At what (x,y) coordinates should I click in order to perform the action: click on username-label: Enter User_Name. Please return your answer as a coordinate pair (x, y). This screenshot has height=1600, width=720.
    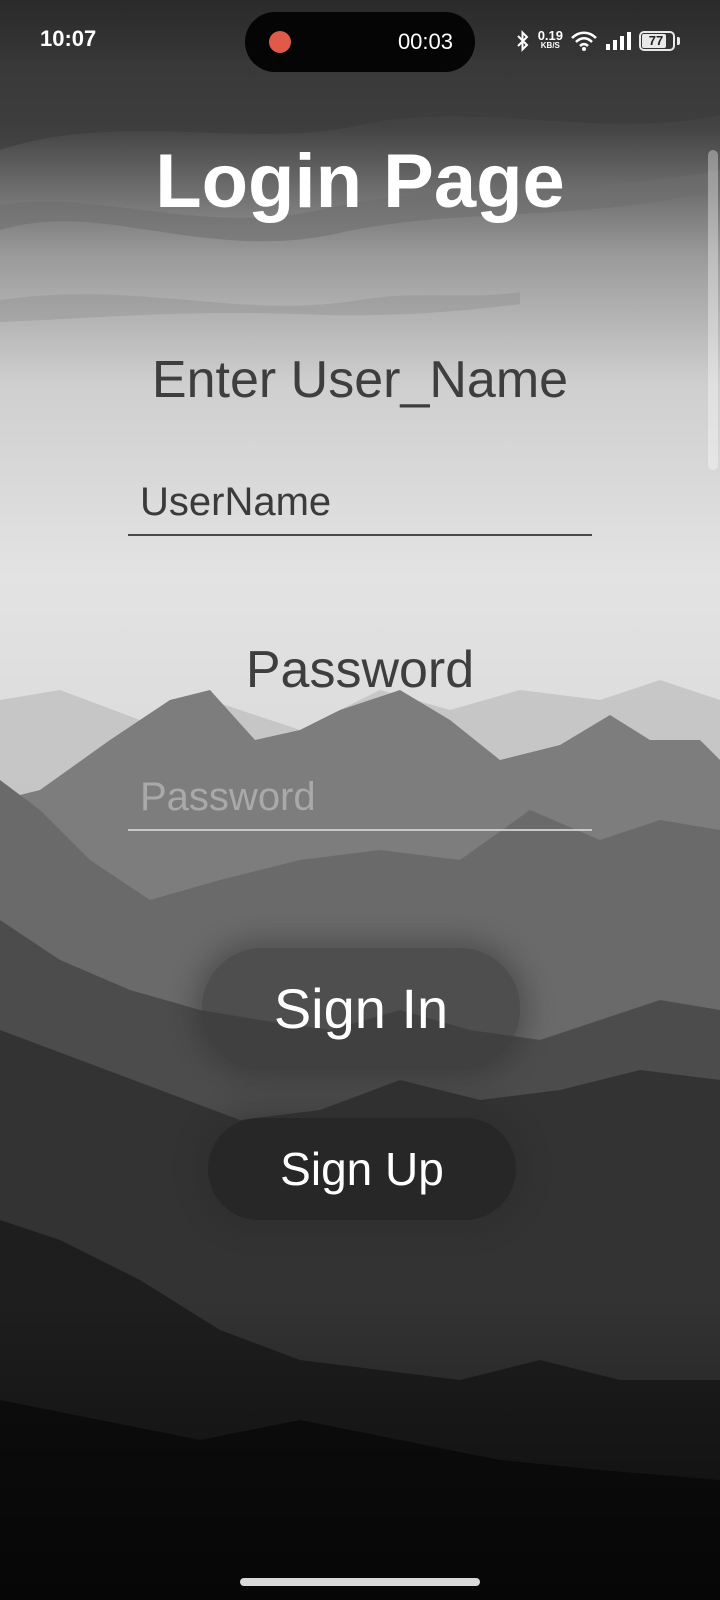
    Looking at the image, I should click on (360, 380).